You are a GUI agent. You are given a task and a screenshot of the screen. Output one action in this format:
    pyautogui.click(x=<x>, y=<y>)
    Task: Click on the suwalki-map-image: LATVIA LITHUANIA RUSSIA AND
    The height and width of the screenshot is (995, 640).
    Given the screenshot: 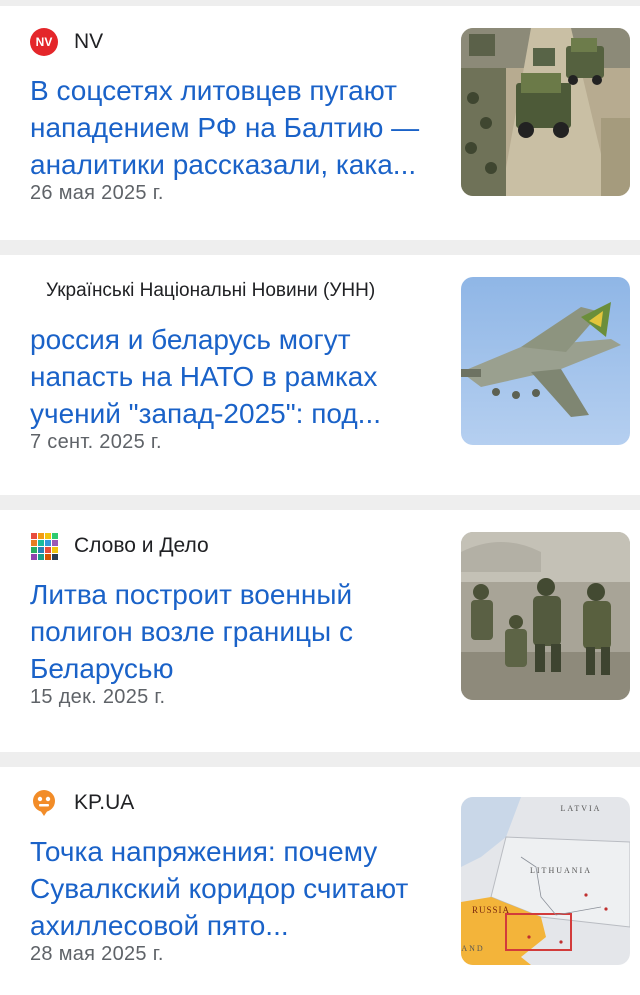 What is the action you would take?
    pyautogui.click(x=545, y=881)
    